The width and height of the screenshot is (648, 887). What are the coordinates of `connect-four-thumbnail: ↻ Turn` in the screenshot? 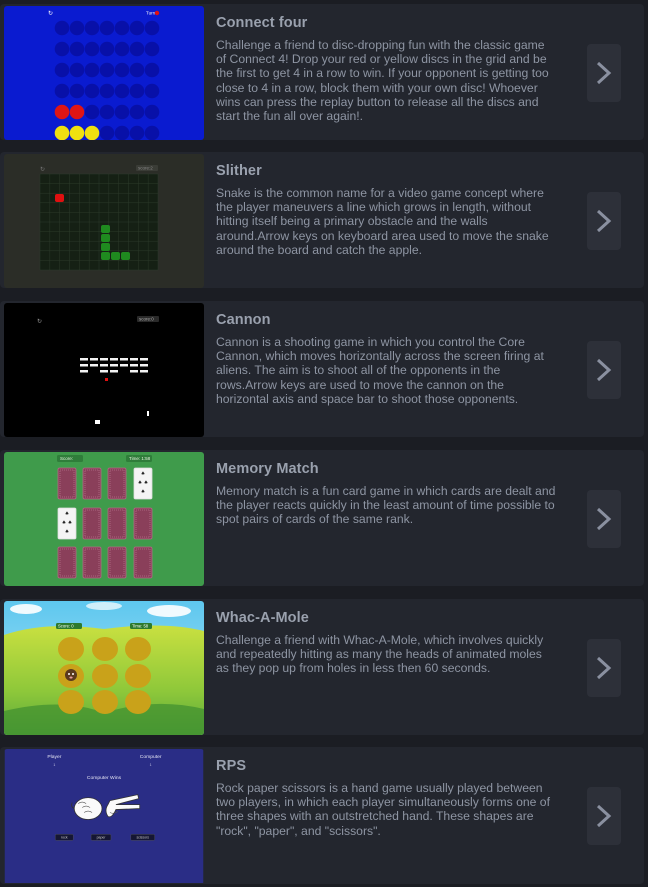 It's located at (104, 73).